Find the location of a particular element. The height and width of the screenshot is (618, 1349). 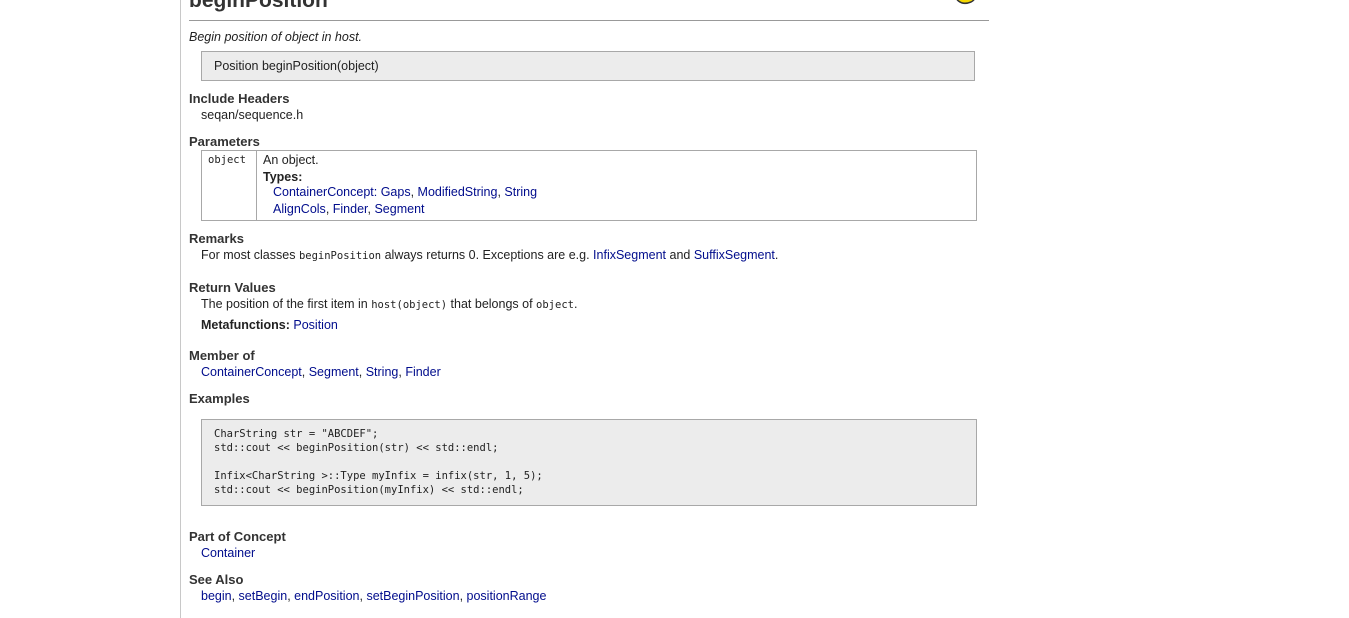

parameter-description: An object. is located at coordinates (291, 160).